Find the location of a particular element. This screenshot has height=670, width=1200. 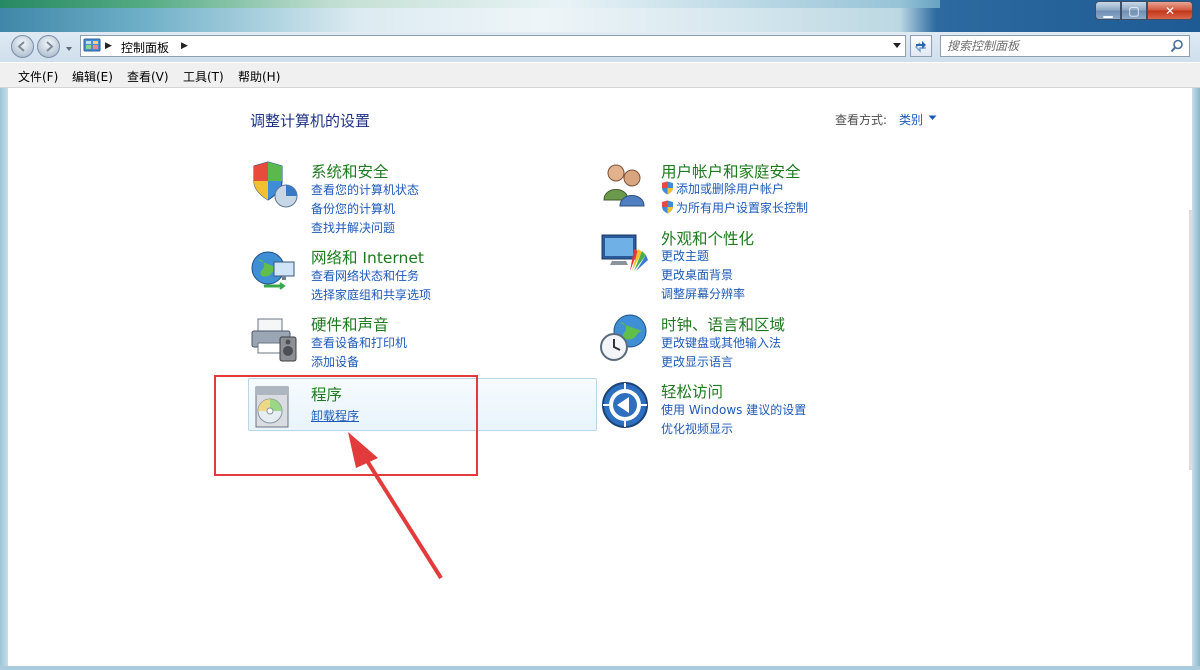

refresh-button is located at coordinates (921, 46).